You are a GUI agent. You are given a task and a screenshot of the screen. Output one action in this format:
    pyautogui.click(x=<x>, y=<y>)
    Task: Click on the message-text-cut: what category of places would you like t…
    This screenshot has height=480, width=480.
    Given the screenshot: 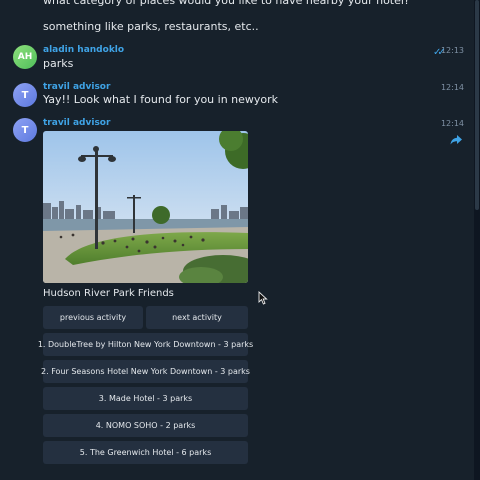 What is the action you would take?
    pyautogui.click(x=226, y=3)
    